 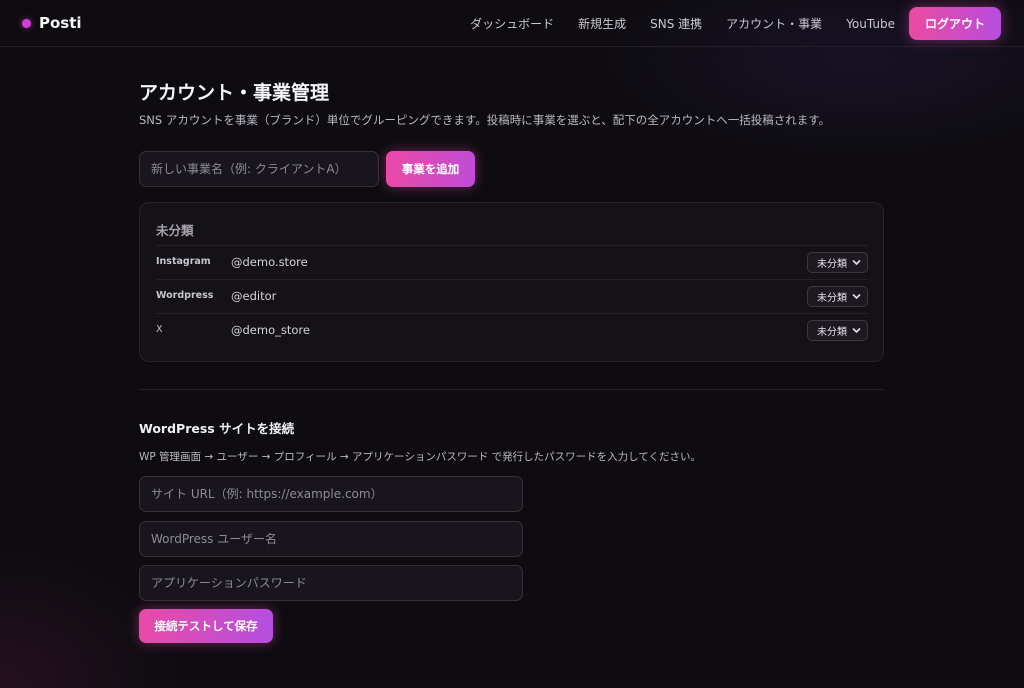 I want to click on application-password-input, so click(x=331, y=583).